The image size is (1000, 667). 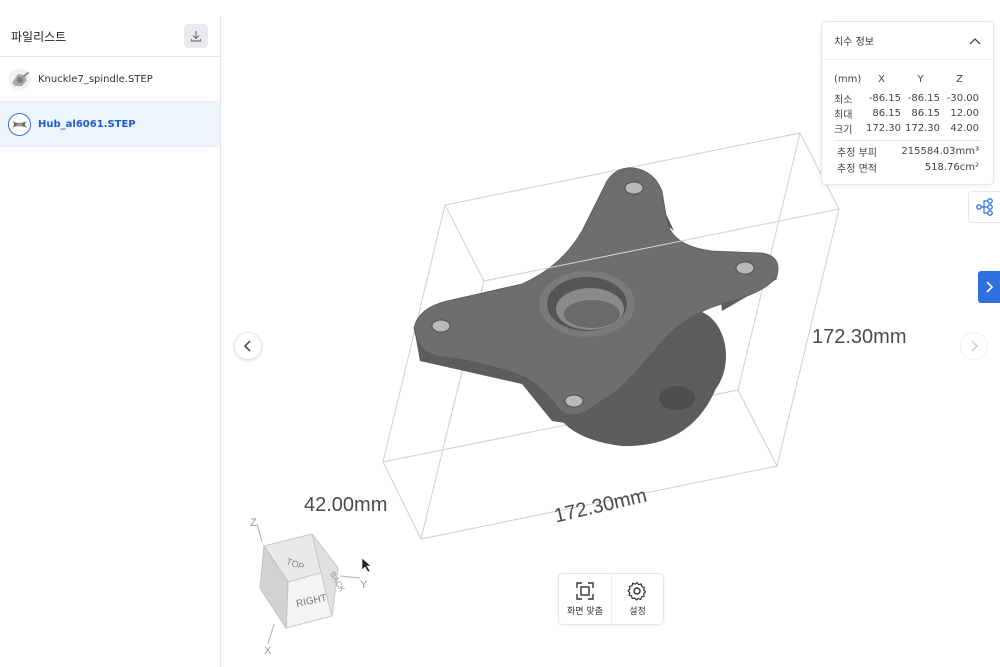 I want to click on cell-x: 172.30, so click(x=883, y=128).